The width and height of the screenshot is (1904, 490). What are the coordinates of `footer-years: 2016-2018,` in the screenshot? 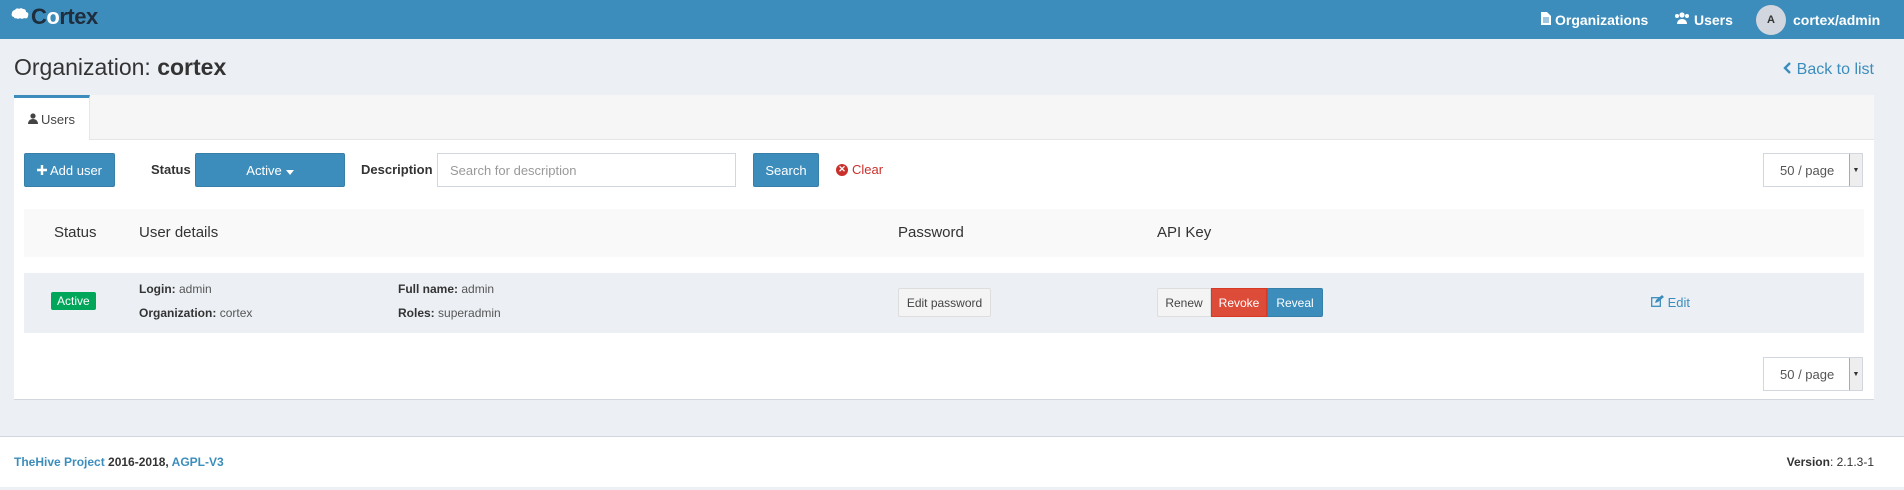 It's located at (138, 462).